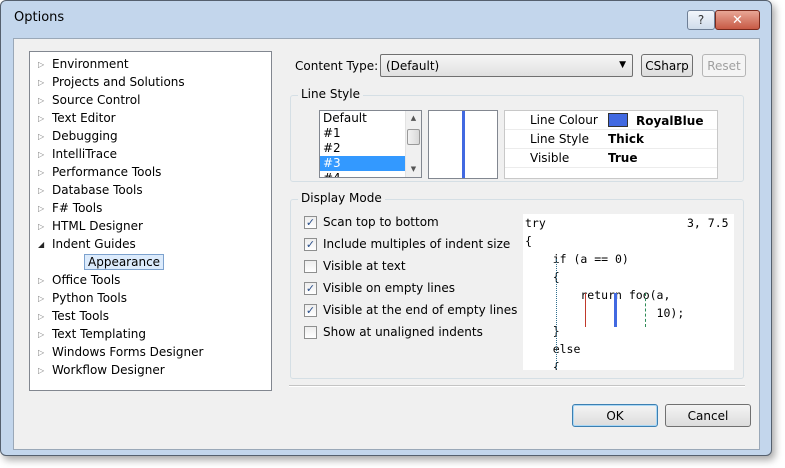 The image size is (785, 468). What do you see at coordinates (355, 266) in the screenshot?
I see `display-option: Visible at text` at bounding box center [355, 266].